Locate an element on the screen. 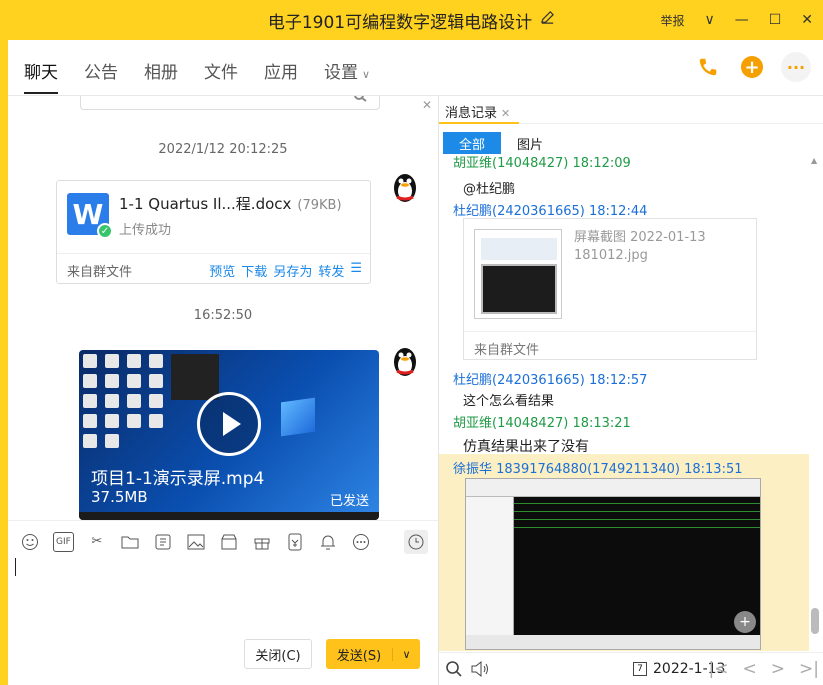  send-button: 发送(S) ∨ is located at coordinates (373, 654).